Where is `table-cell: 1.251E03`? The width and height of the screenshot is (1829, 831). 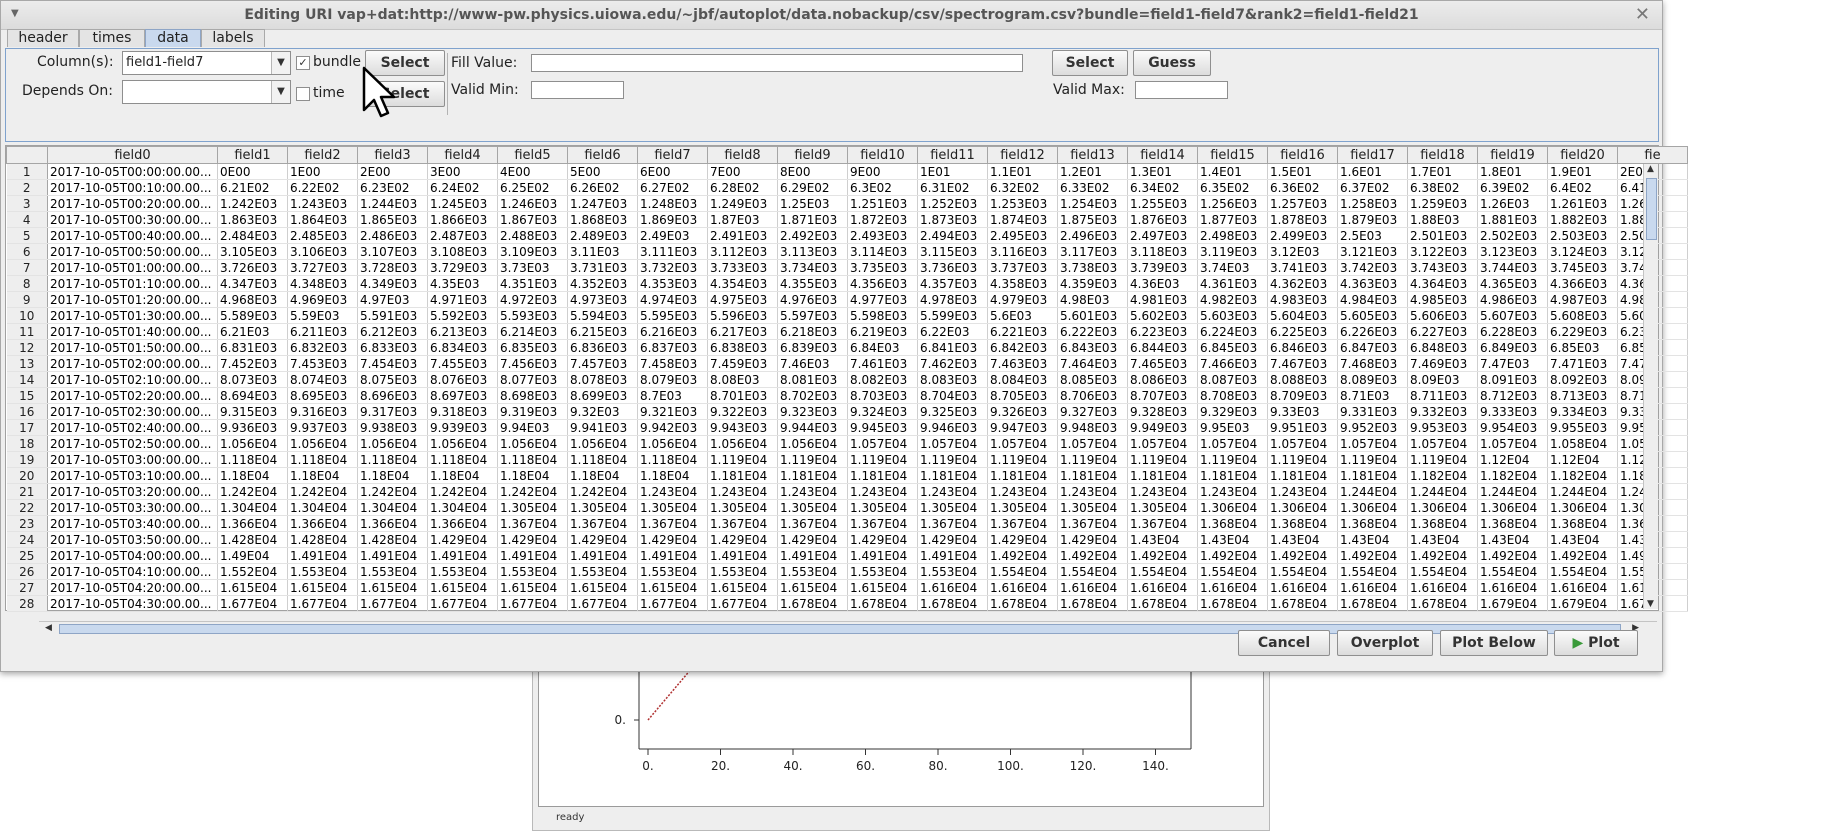 table-cell: 1.251E03 is located at coordinates (882, 203).